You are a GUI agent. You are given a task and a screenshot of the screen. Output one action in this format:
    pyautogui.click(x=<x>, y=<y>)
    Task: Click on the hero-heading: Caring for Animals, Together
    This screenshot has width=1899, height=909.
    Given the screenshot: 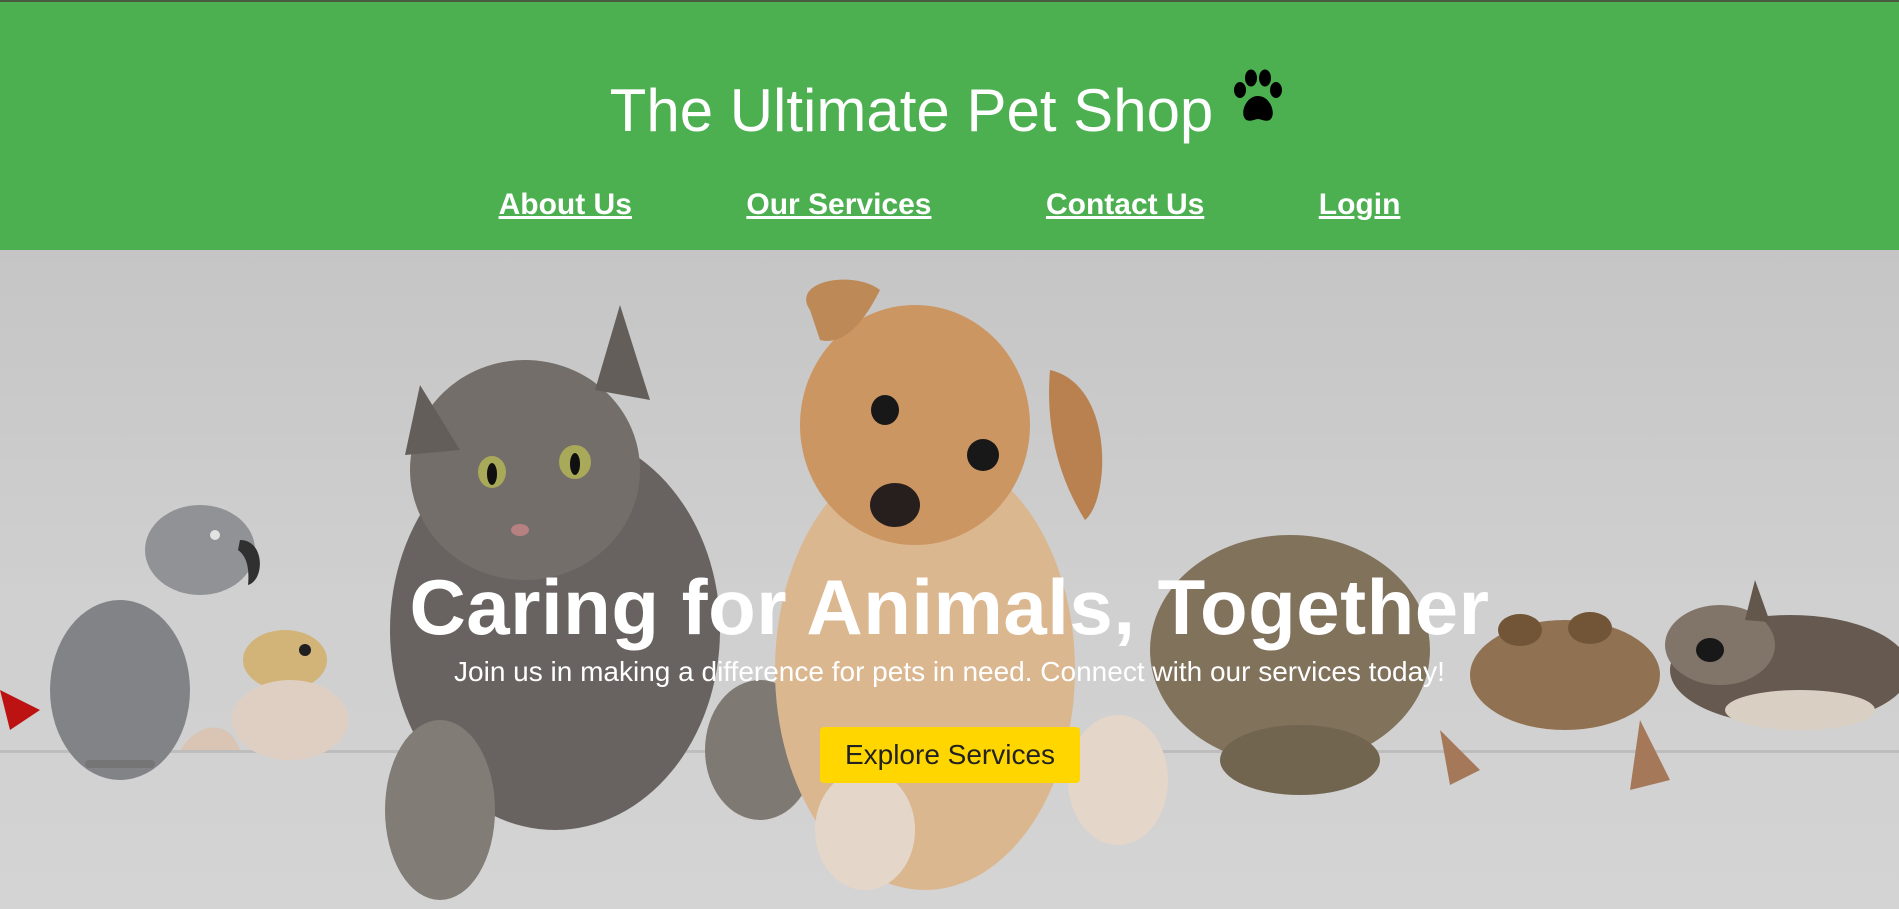 What is the action you would take?
    pyautogui.click(x=949, y=607)
    